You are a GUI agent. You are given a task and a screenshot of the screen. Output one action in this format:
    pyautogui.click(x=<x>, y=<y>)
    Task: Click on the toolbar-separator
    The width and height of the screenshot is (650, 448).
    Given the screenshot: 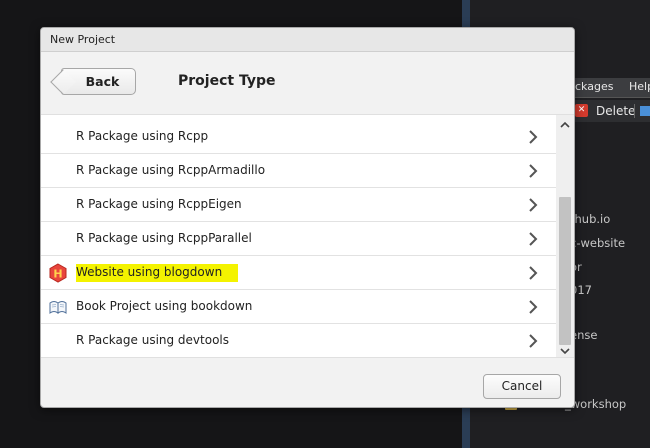 What is the action you would take?
    pyautogui.click(x=634, y=111)
    